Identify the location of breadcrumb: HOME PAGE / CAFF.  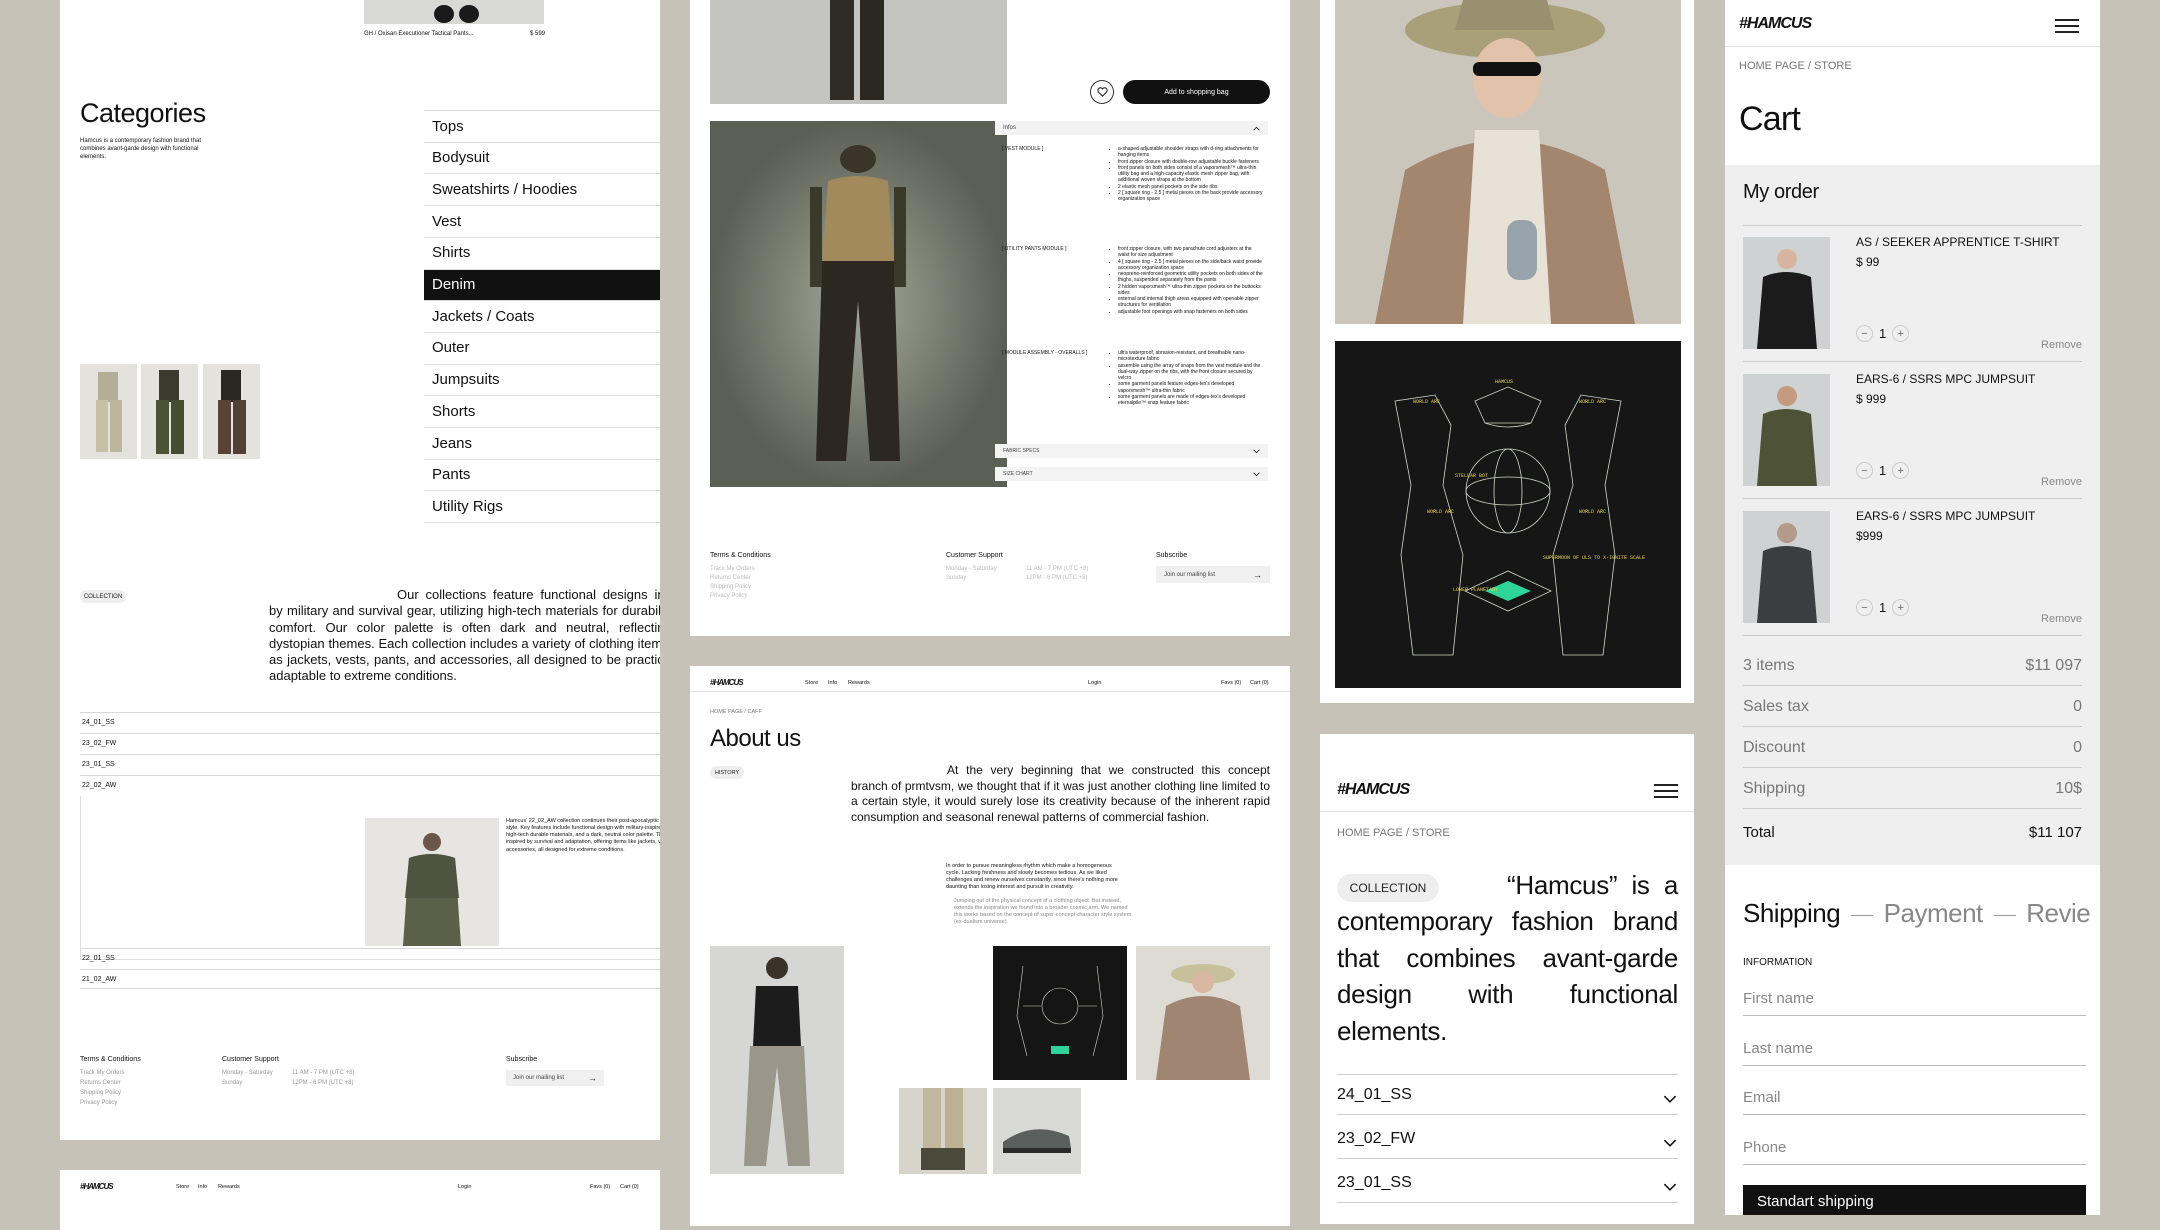
(736, 712).